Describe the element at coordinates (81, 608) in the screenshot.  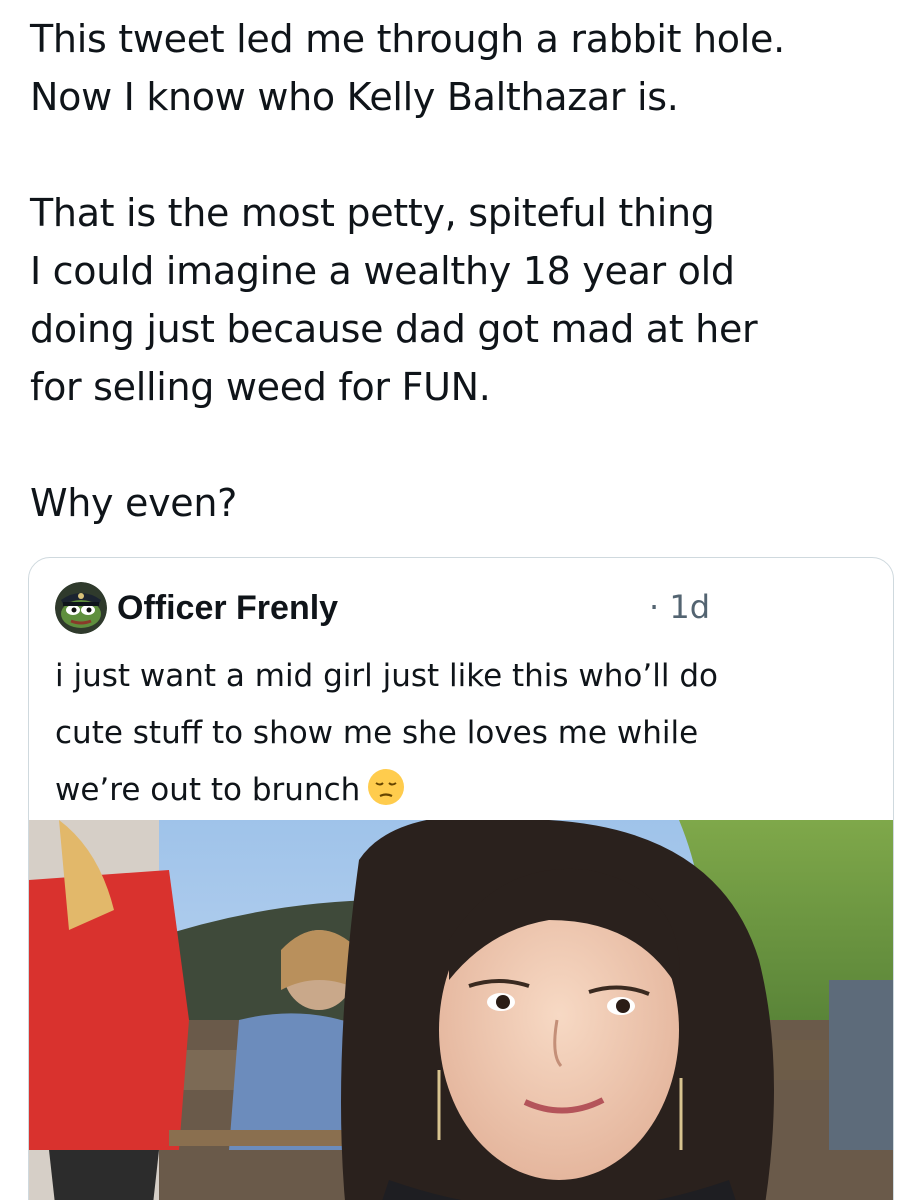
I see `pepe-officer-avatar-icon` at that location.